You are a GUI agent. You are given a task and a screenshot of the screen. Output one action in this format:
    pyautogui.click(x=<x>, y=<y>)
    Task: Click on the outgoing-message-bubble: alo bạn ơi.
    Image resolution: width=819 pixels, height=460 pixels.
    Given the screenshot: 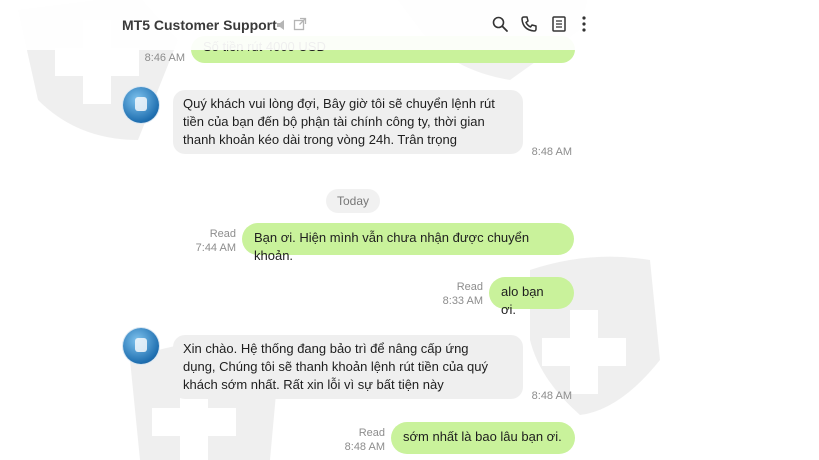 What is the action you would take?
    pyautogui.click(x=531, y=297)
    